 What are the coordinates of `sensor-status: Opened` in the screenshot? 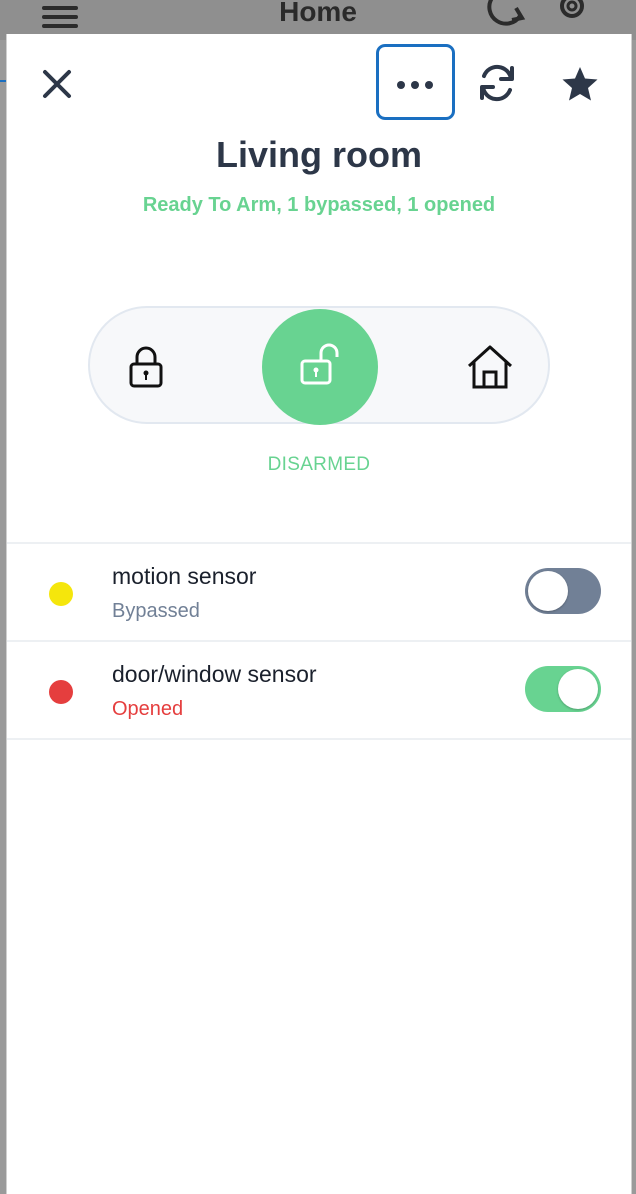 It's located at (148, 709).